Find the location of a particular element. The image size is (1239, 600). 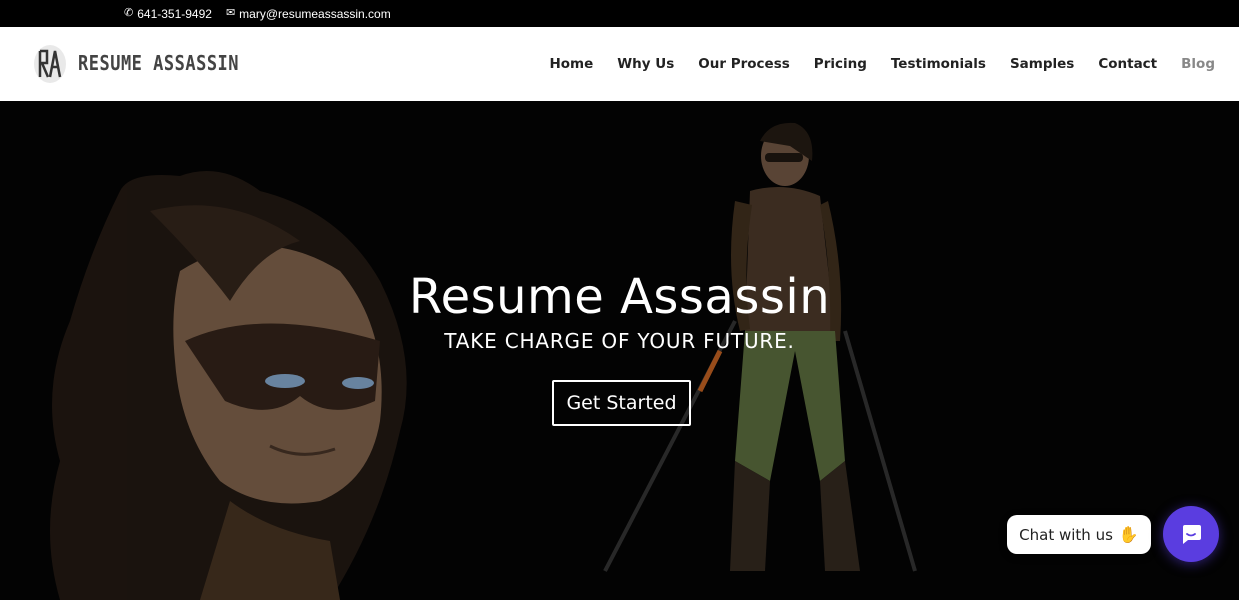

waving-hand-icon: ✋ is located at coordinates (1128, 534).